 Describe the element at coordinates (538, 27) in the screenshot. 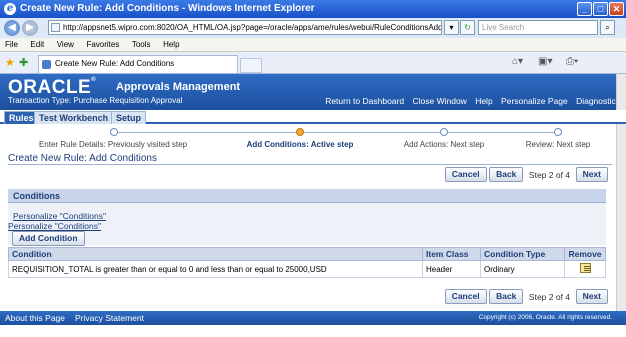

I see `live-search-input: Live Search` at that location.